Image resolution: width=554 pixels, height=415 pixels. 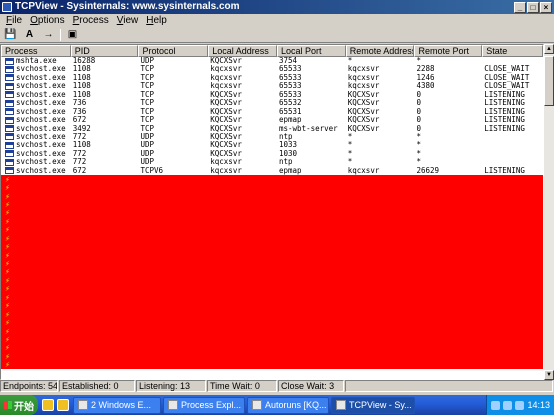 I want to click on column-header-local-port: Local Port, so click(x=311, y=51).